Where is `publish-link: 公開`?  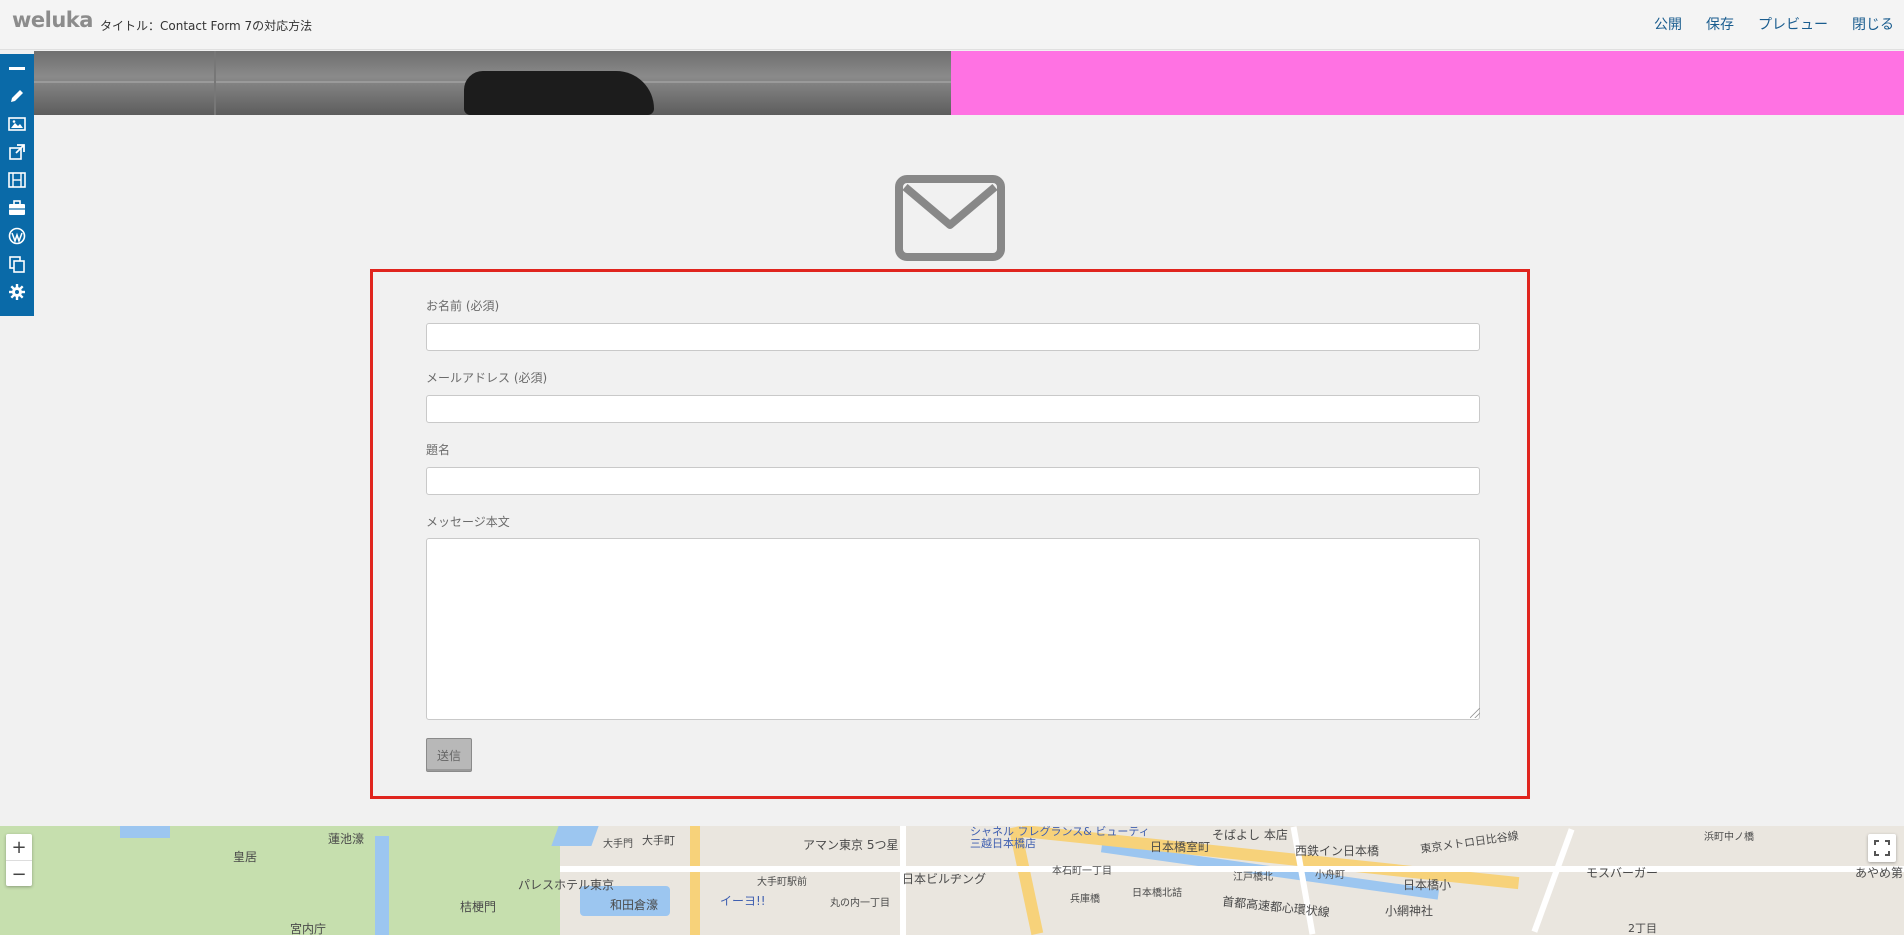
publish-link: 公開 is located at coordinates (1668, 24).